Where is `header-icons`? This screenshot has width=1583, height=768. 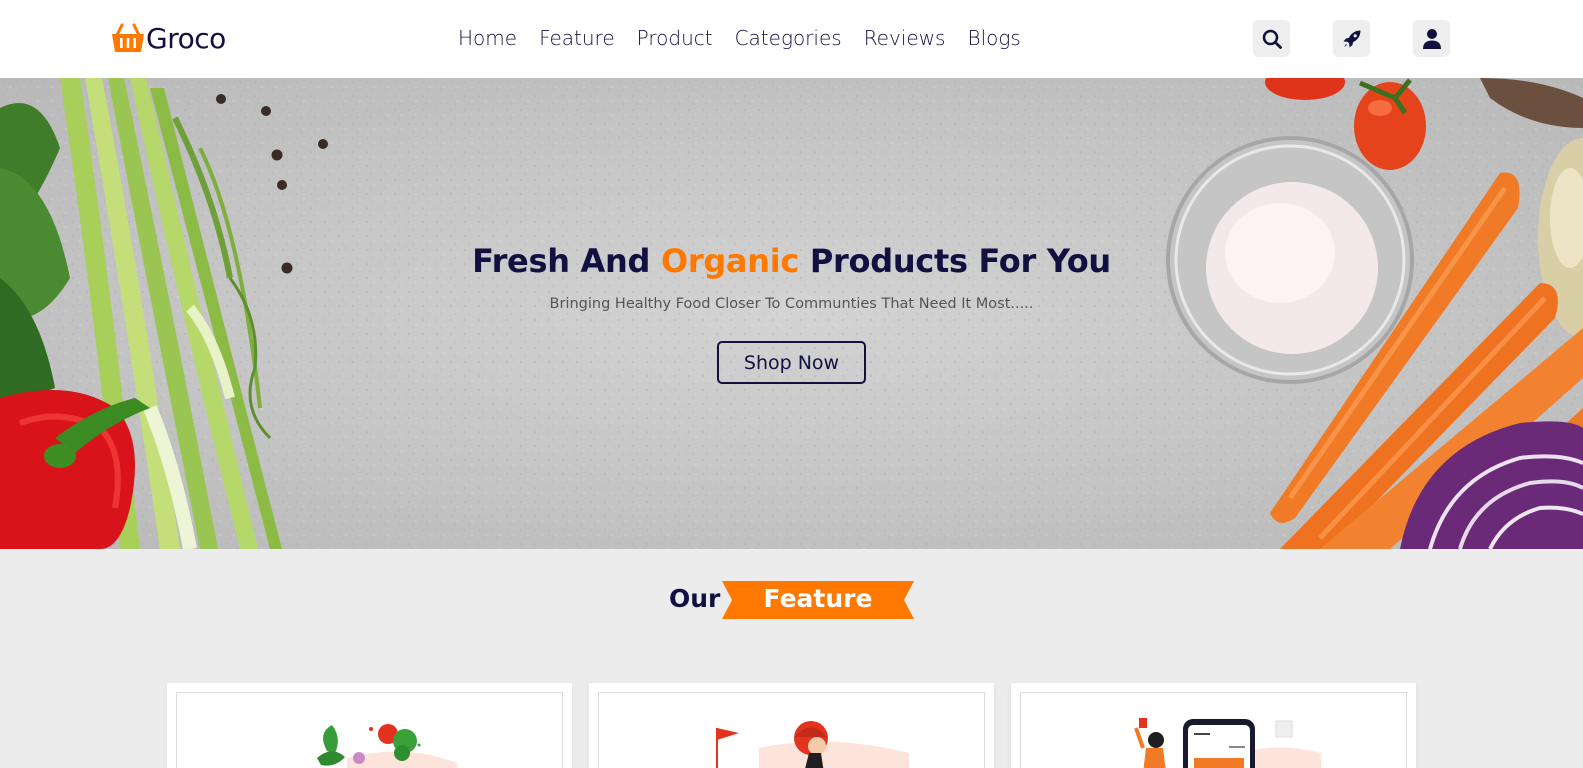
header-icons is located at coordinates (1351, 38).